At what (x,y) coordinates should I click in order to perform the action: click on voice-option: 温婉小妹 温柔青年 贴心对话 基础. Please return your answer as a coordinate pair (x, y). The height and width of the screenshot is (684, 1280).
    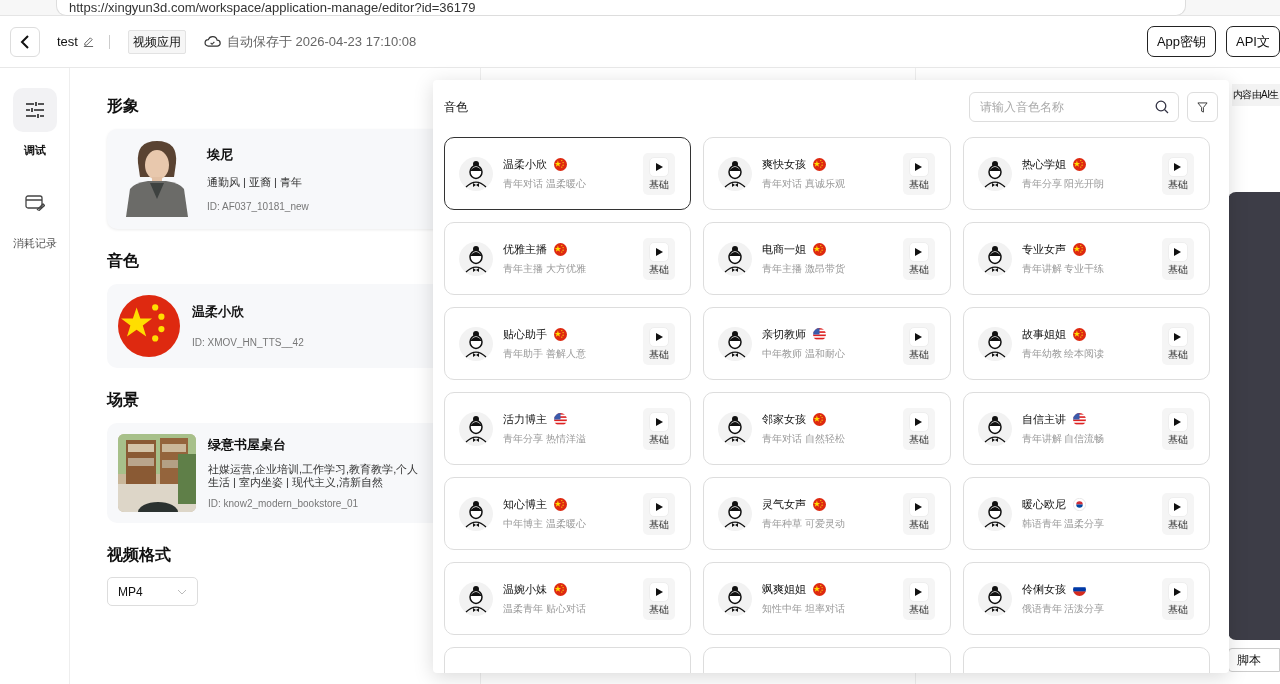
    Looking at the image, I should click on (568, 598).